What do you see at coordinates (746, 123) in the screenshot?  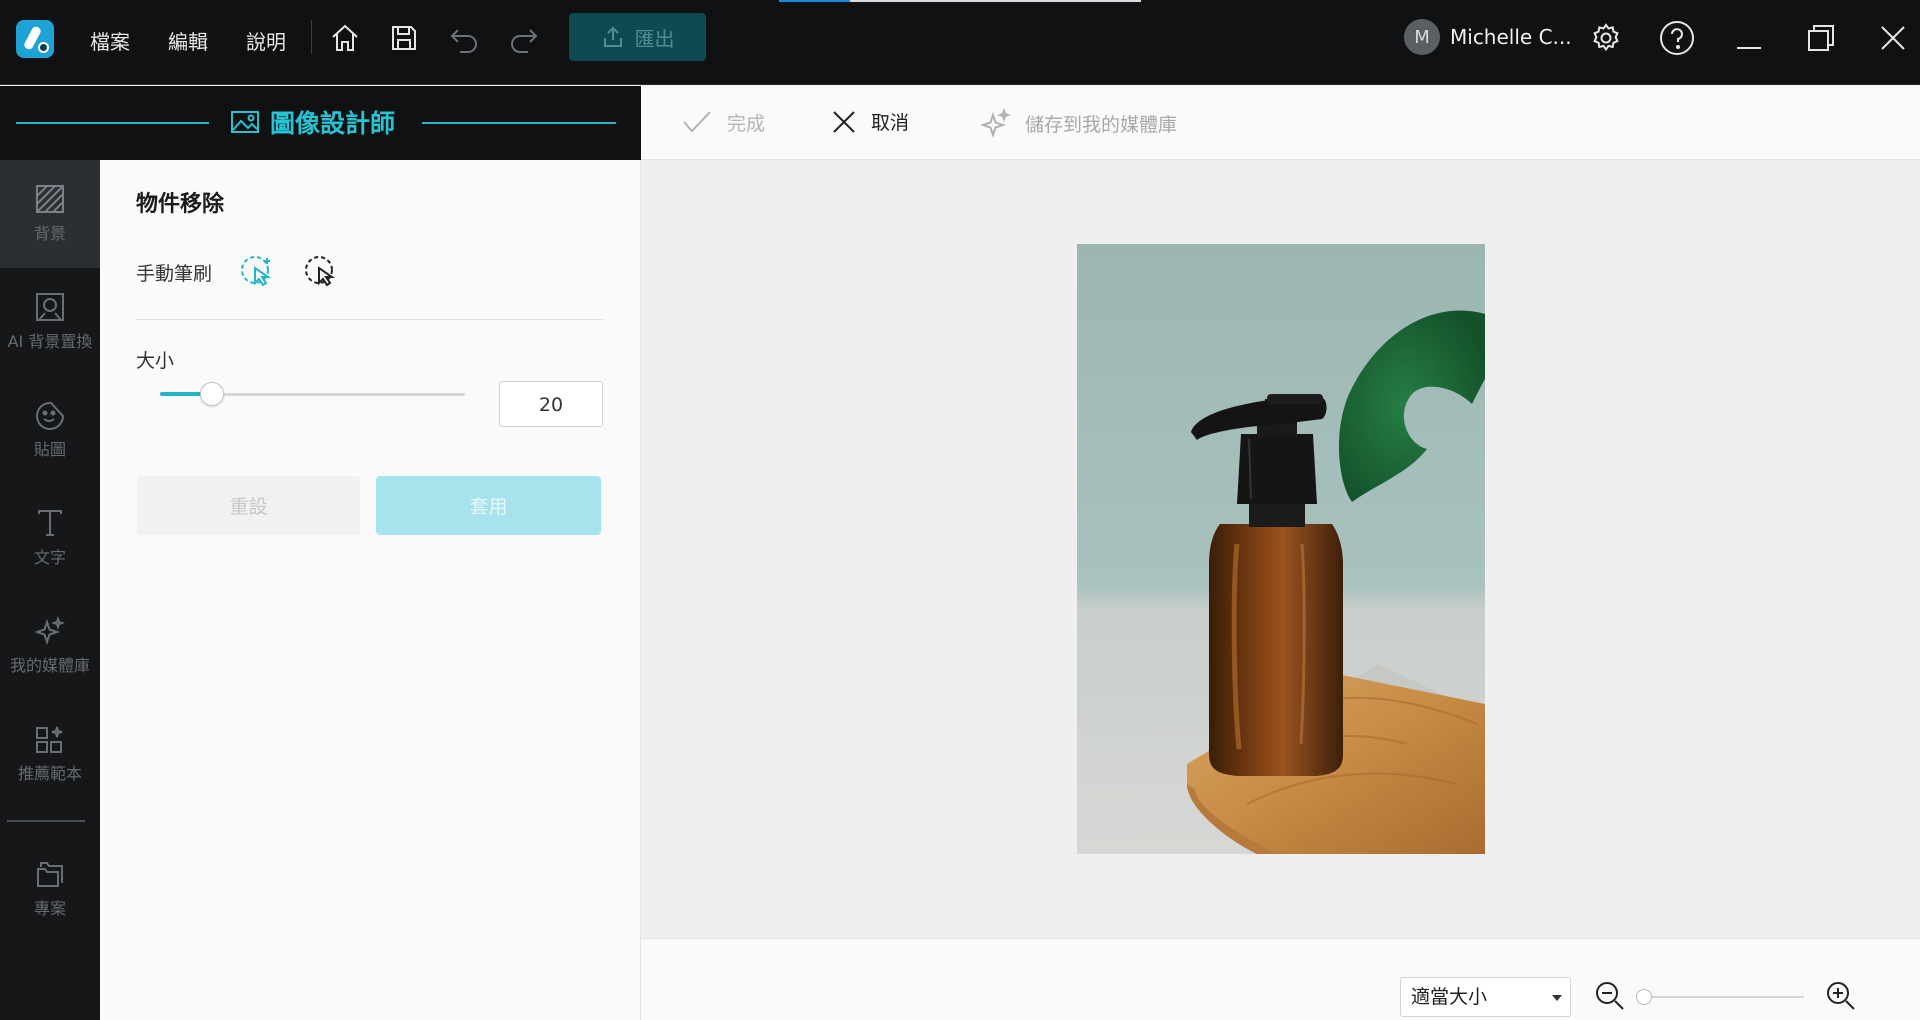 I see `done-label: 完成` at bounding box center [746, 123].